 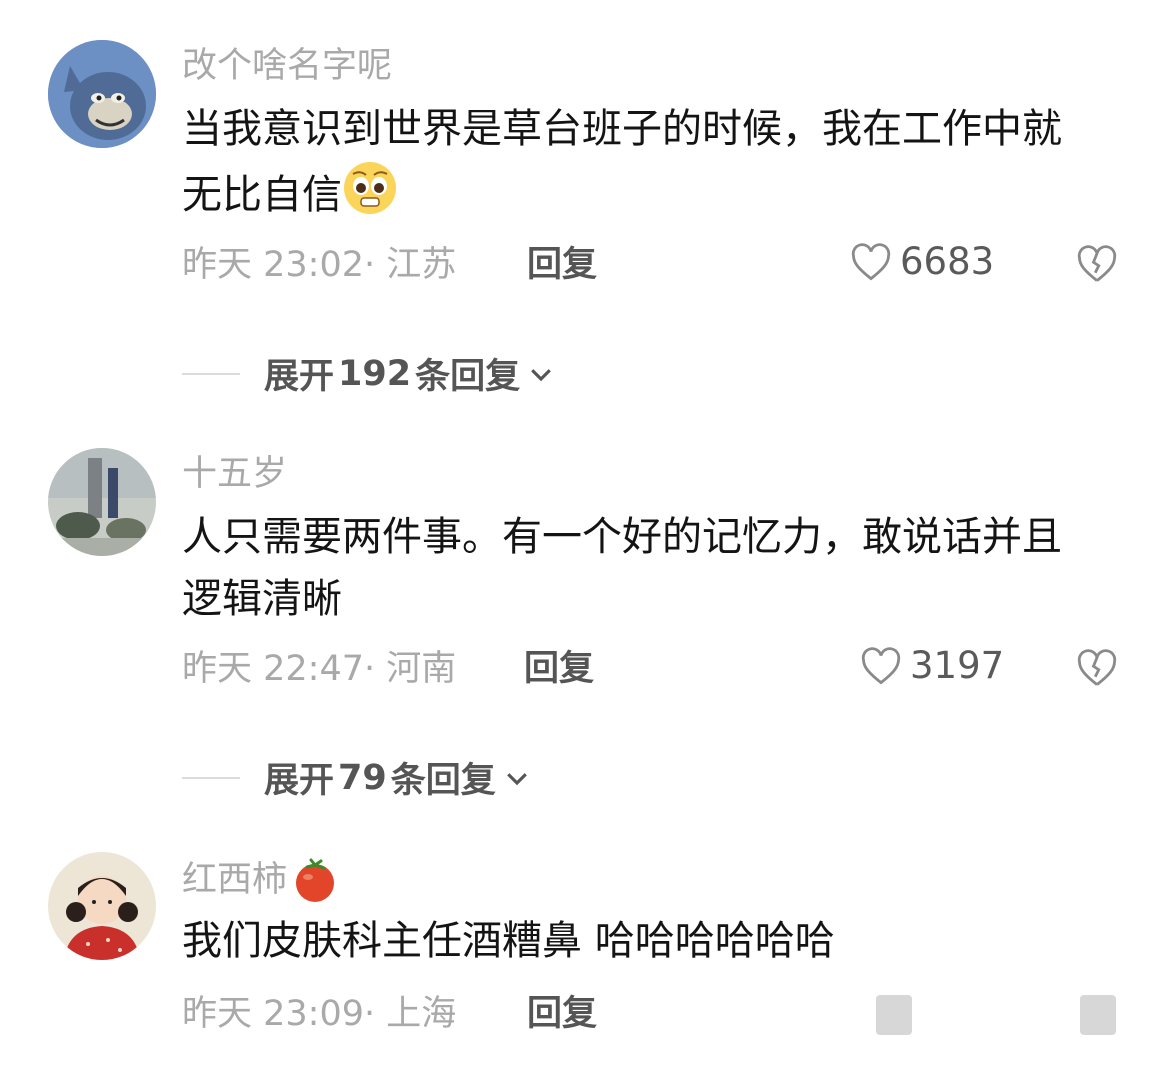 I want to click on username-text: 红西柿, so click(x=235, y=880).